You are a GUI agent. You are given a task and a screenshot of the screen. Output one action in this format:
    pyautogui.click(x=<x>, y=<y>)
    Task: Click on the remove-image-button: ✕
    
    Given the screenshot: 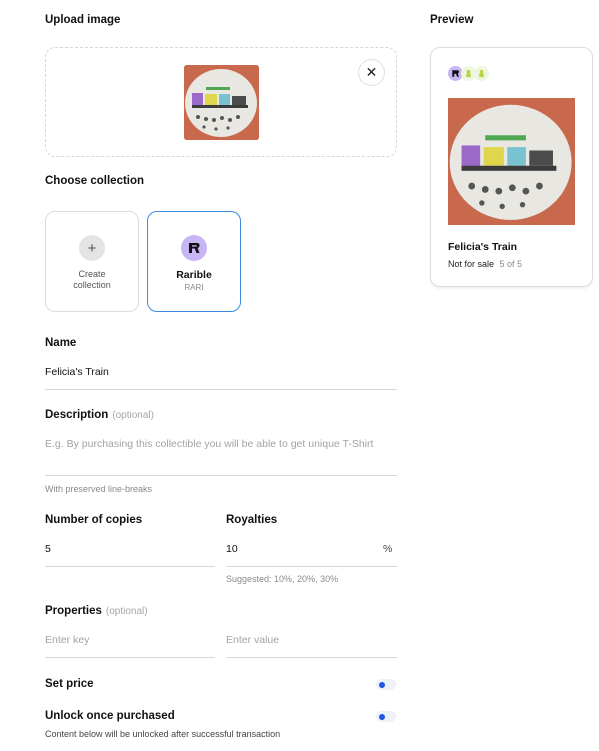 What is the action you would take?
    pyautogui.click(x=371, y=72)
    